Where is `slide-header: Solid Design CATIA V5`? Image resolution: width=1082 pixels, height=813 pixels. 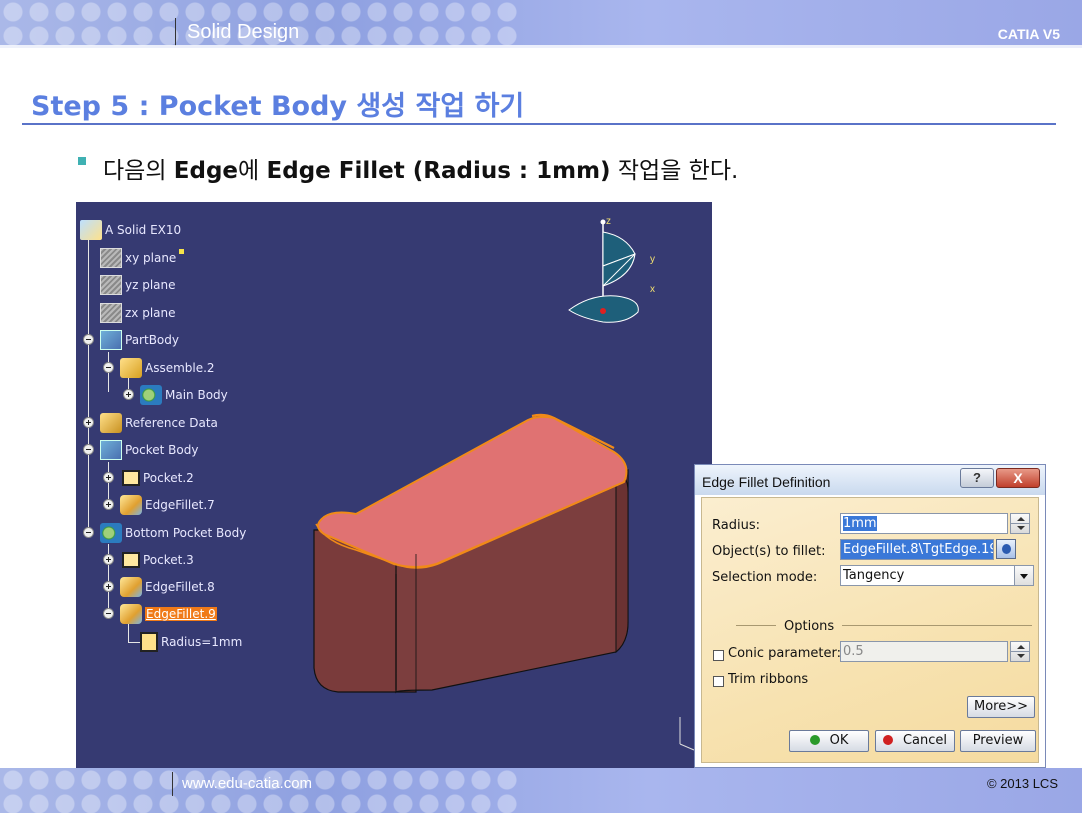
slide-header: Solid Design CATIA V5 is located at coordinates (541, 24).